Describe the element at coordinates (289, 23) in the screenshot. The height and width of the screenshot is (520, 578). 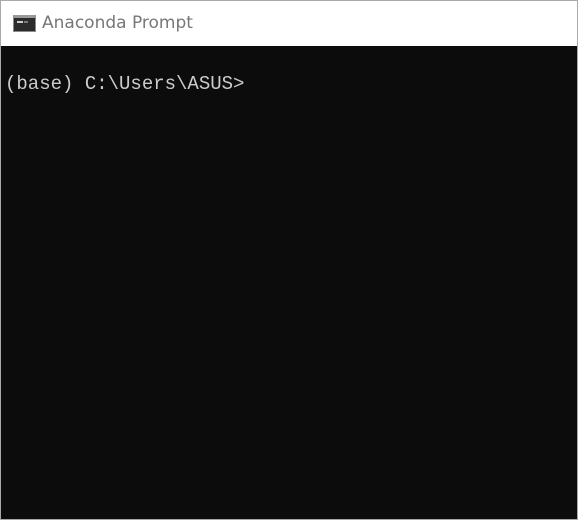
I see `title-bar: Anaconda Prompt` at that location.